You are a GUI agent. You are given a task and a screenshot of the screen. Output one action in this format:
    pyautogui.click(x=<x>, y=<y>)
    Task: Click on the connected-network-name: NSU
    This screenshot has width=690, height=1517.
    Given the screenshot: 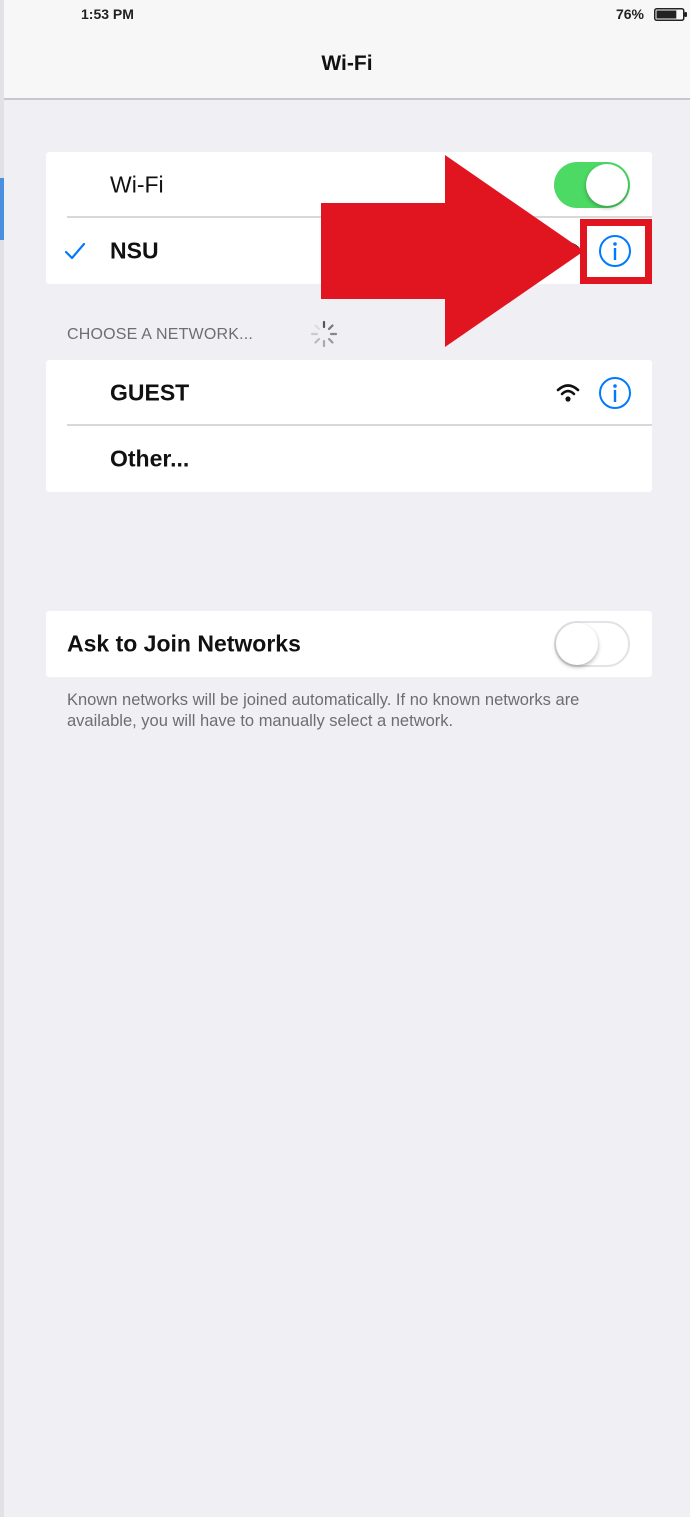 What is the action you would take?
    pyautogui.click(x=134, y=250)
    